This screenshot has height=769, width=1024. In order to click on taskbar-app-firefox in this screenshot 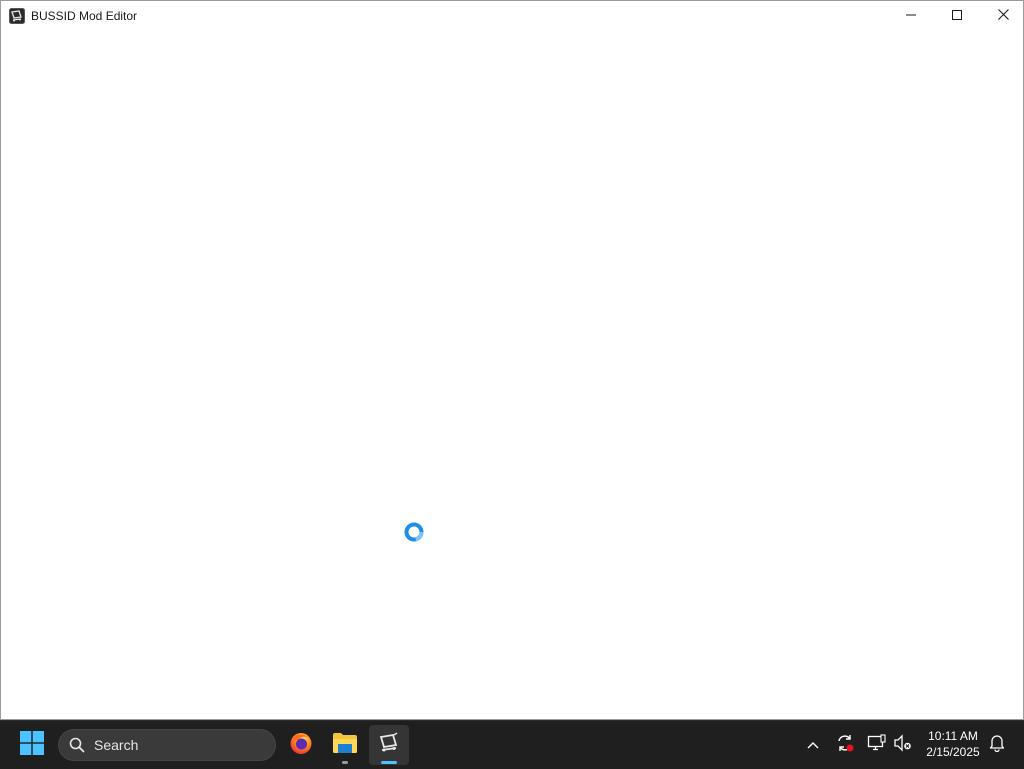, I will do `click(301, 745)`.